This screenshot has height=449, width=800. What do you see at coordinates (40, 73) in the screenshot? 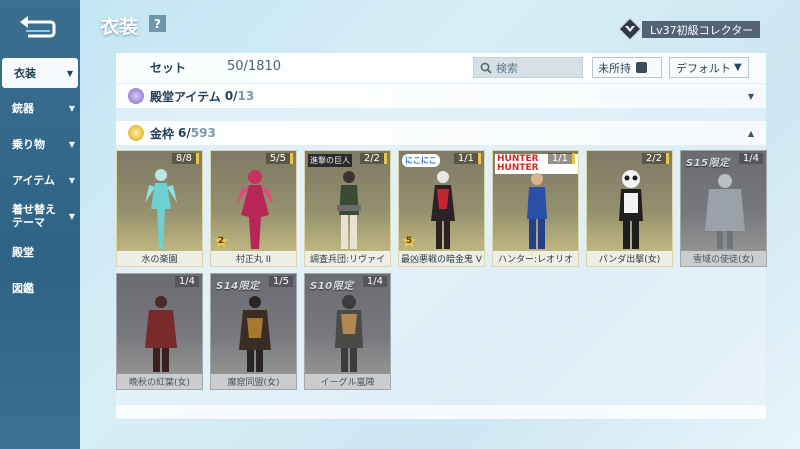
I see `sidebar-item-costume: 衣装 ▼` at bounding box center [40, 73].